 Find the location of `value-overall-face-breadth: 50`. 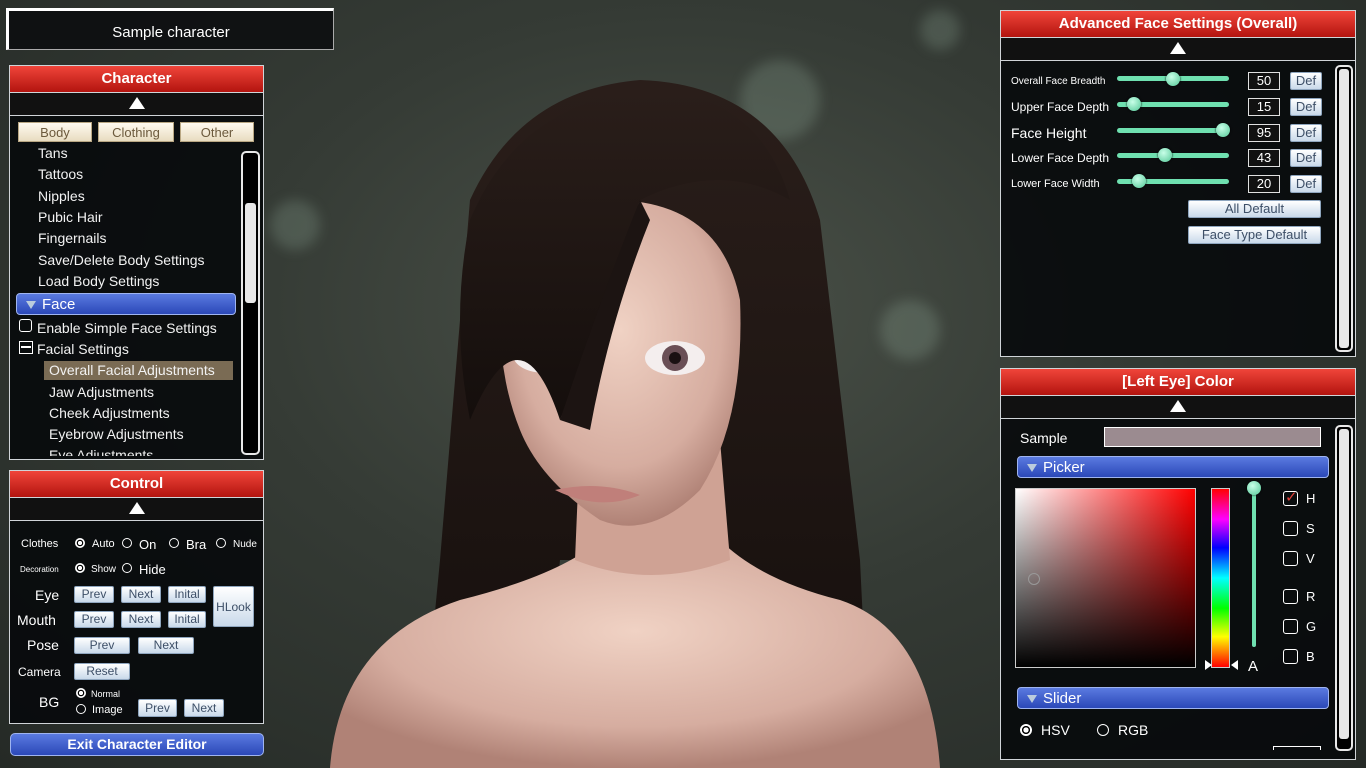

value-overall-face-breadth: 50 is located at coordinates (1264, 81).